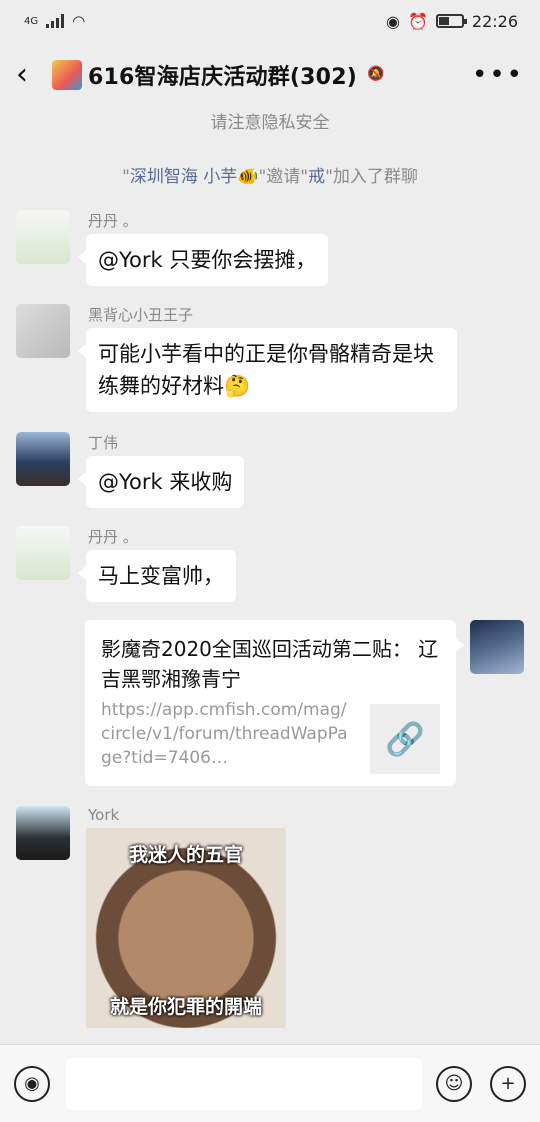 The height and width of the screenshot is (1122, 540). I want to click on battery-icon, so click(451, 21).